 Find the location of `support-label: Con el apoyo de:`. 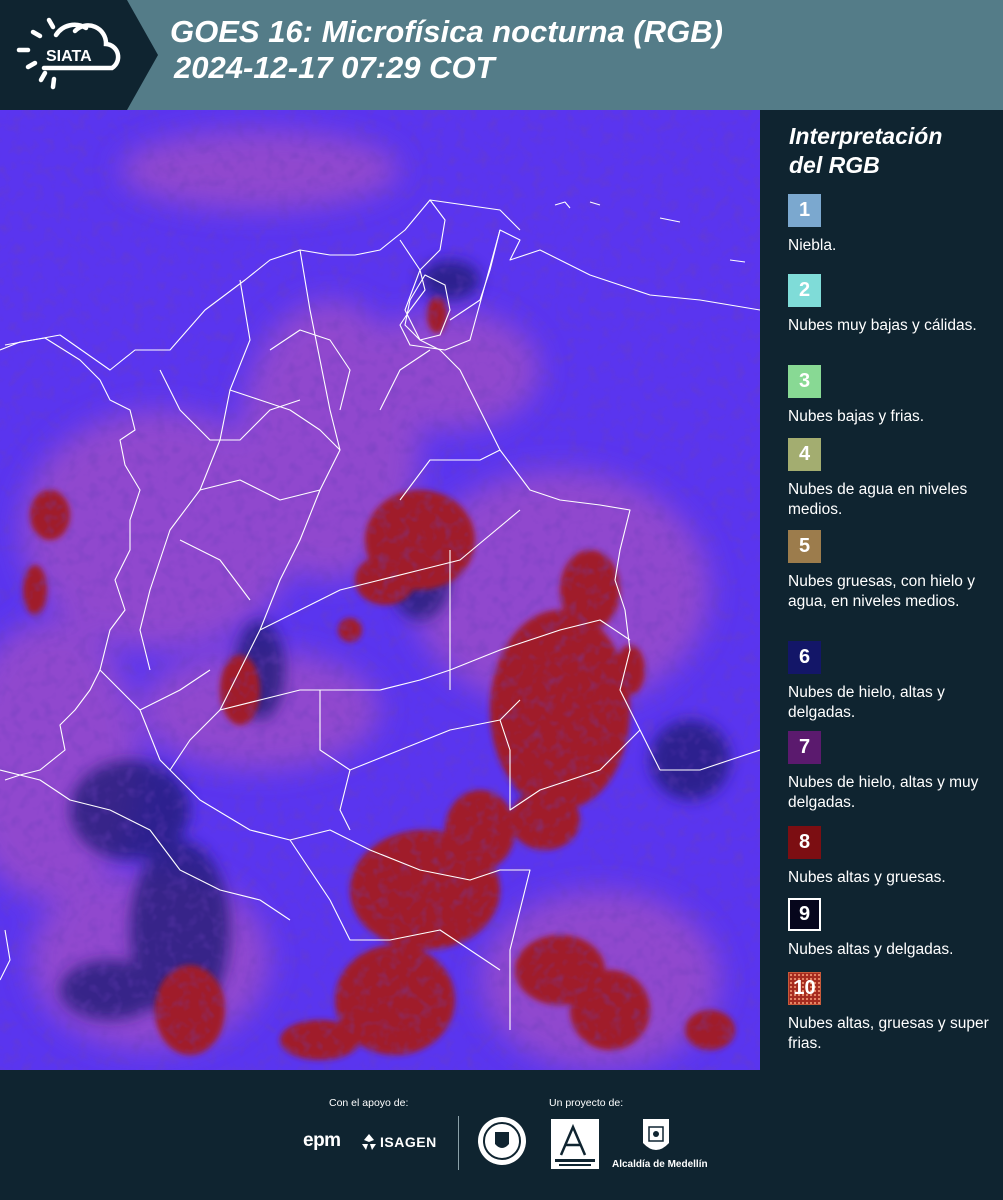

support-label: Con el apoyo de: is located at coordinates (369, 1103).